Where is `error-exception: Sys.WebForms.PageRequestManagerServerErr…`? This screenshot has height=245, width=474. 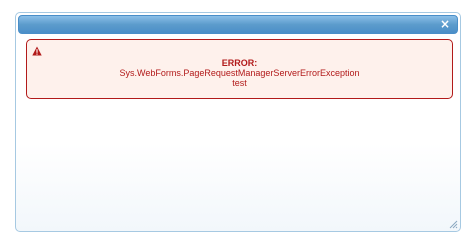
error-exception: Sys.WebForms.PageRequestManagerServerErr… is located at coordinates (239, 73).